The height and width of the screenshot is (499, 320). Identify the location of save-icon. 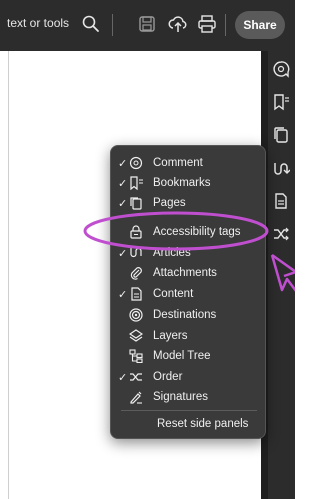
(147, 24).